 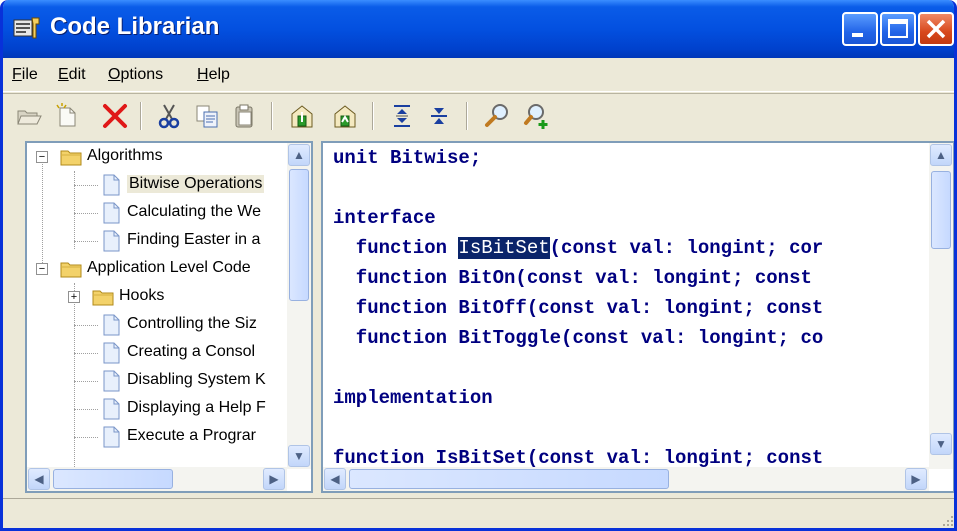 I want to click on code-token: (const val: longint; cor, so click(x=686, y=248).